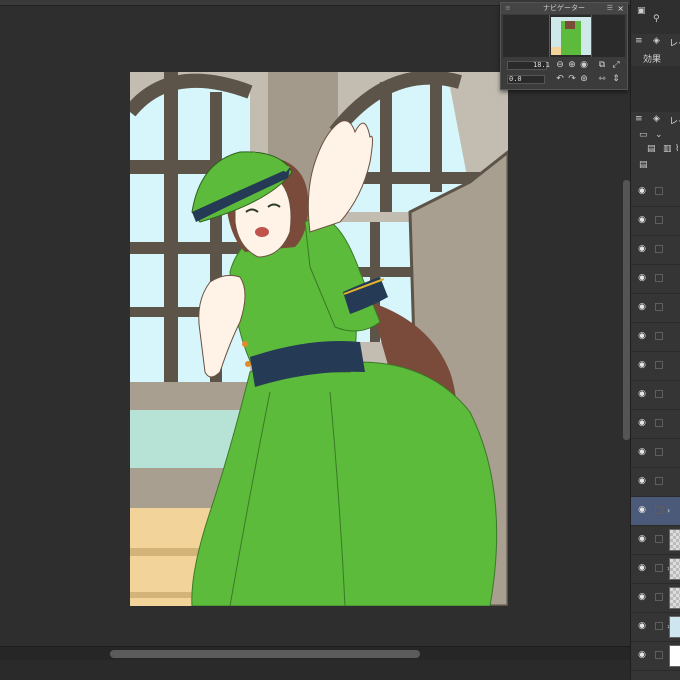 This screenshot has height=680, width=680. I want to click on horizontal-scrollbar, so click(315, 653).